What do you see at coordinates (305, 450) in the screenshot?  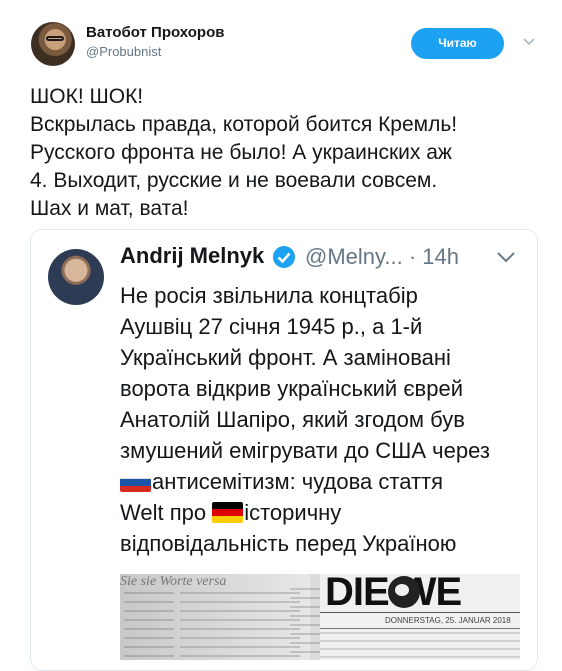 I see `quoted-line: змушений емігрувати до США через` at bounding box center [305, 450].